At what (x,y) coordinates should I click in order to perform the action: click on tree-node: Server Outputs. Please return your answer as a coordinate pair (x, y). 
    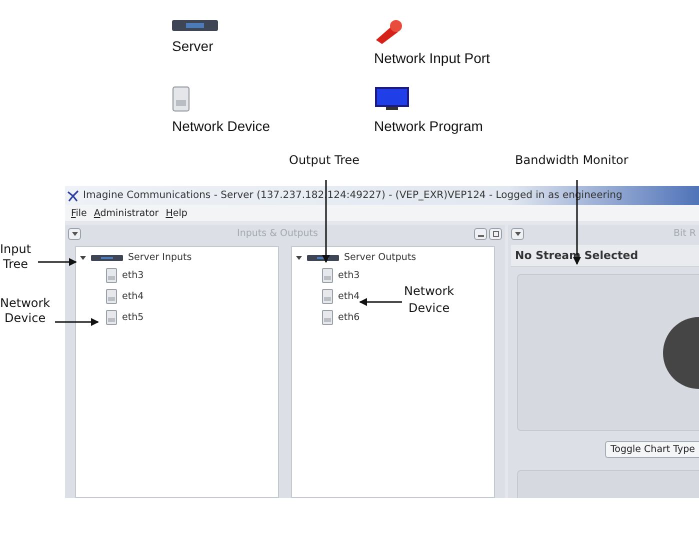
    Looking at the image, I should click on (356, 257).